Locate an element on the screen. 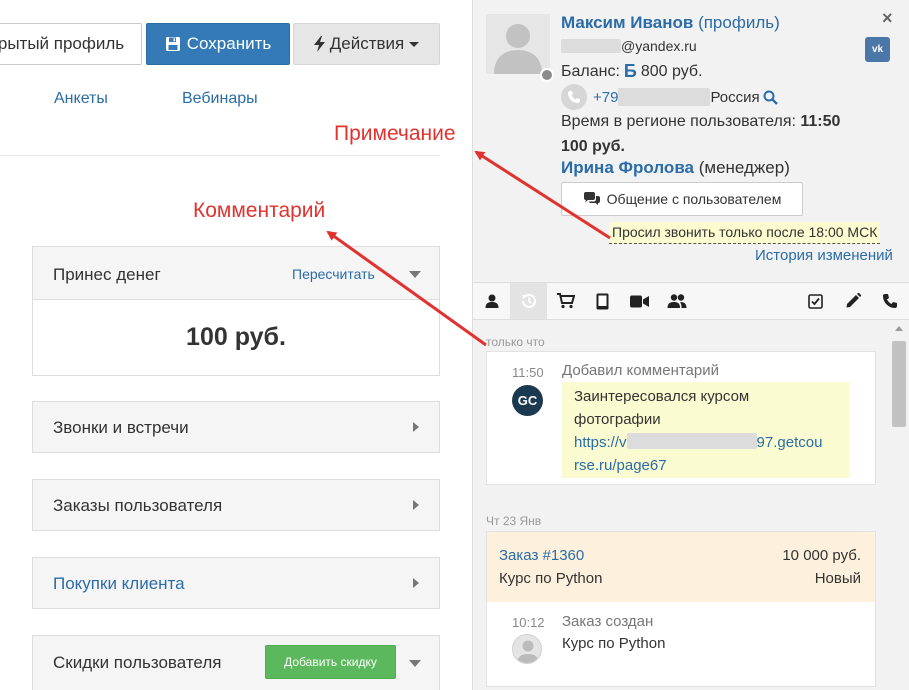 The width and height of the screenshot is (909, 690). region-label: Время в регионе пользователя: is located at coordinates (678, 121).